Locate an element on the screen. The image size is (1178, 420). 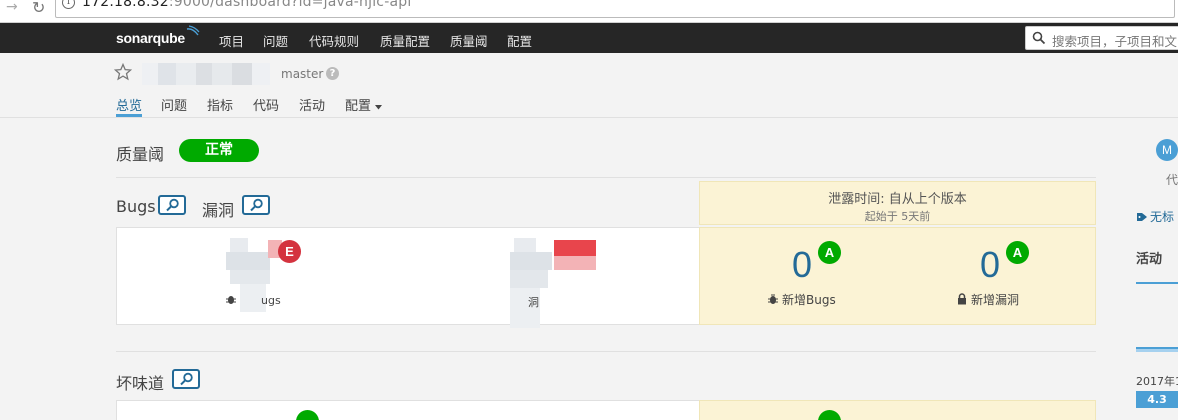
url-host: 172.18.8.32 is located at coordinates (125, 5).